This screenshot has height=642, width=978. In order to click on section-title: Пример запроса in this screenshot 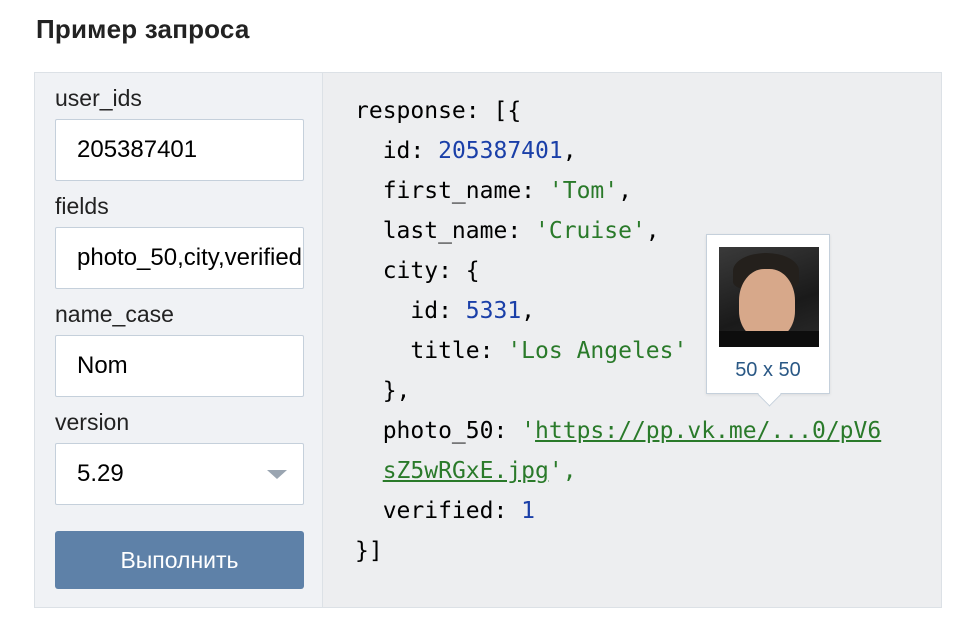, I will do `click(143, 29)`.